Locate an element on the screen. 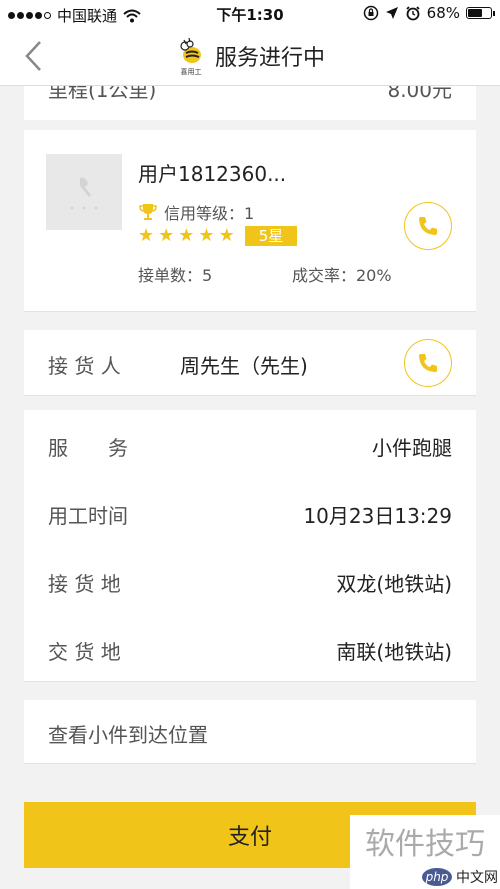  orientation-lock-icon is located at coordinates (370, 13).